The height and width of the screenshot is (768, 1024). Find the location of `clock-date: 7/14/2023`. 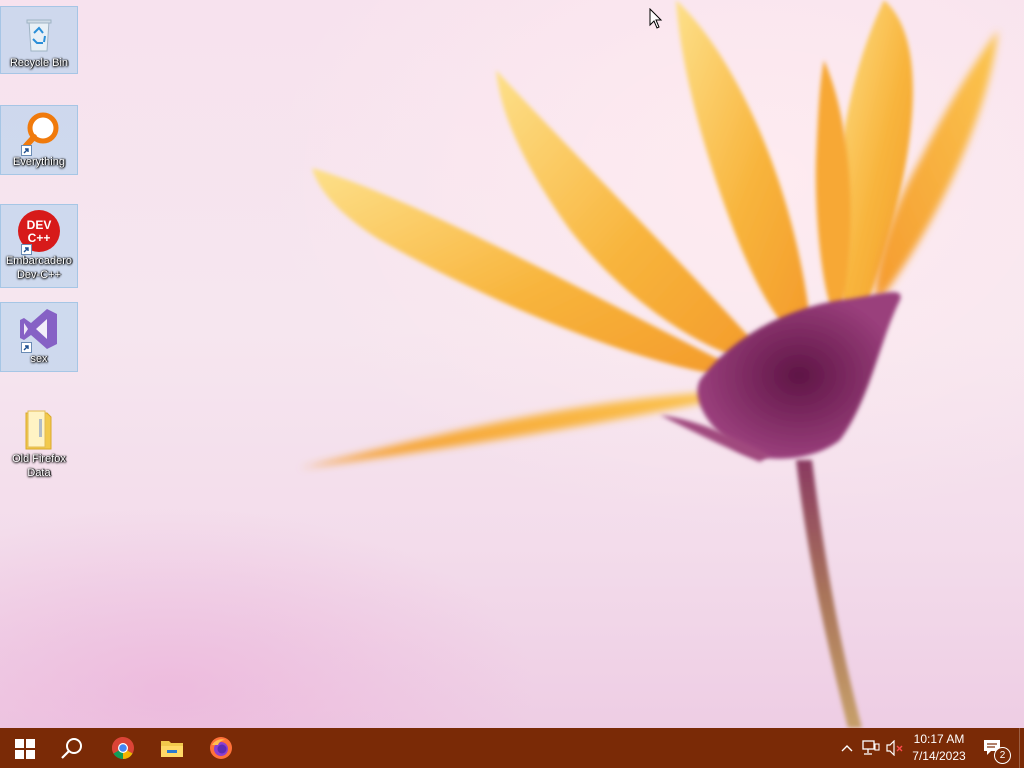

clock-date: 7/14/2023 is located at coordinates (939, 756).